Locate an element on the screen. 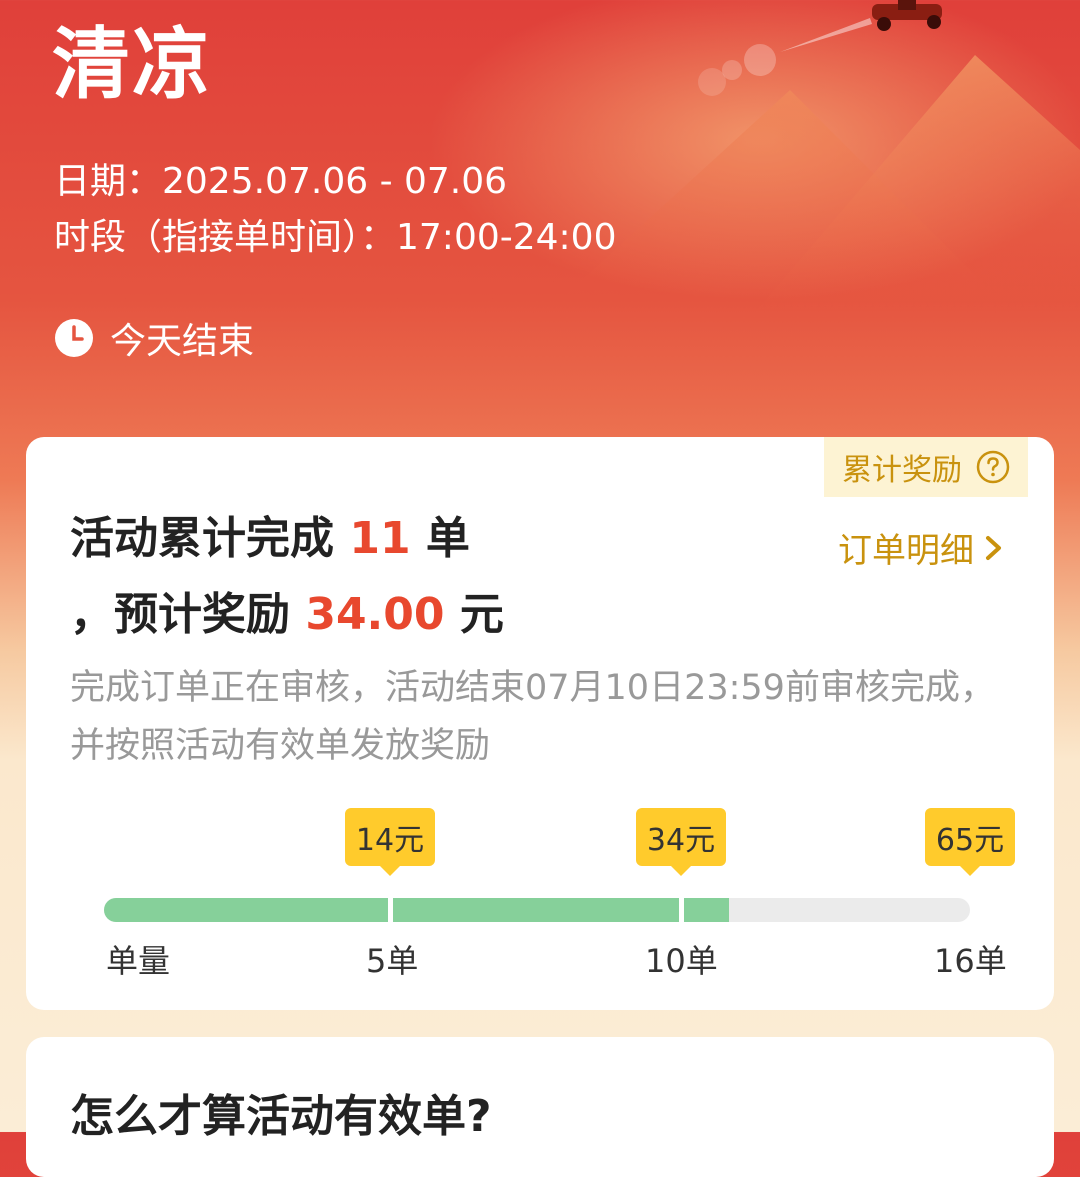  faq-card: 怎么才算活动有效单? is located at coordinates (540, 1107).